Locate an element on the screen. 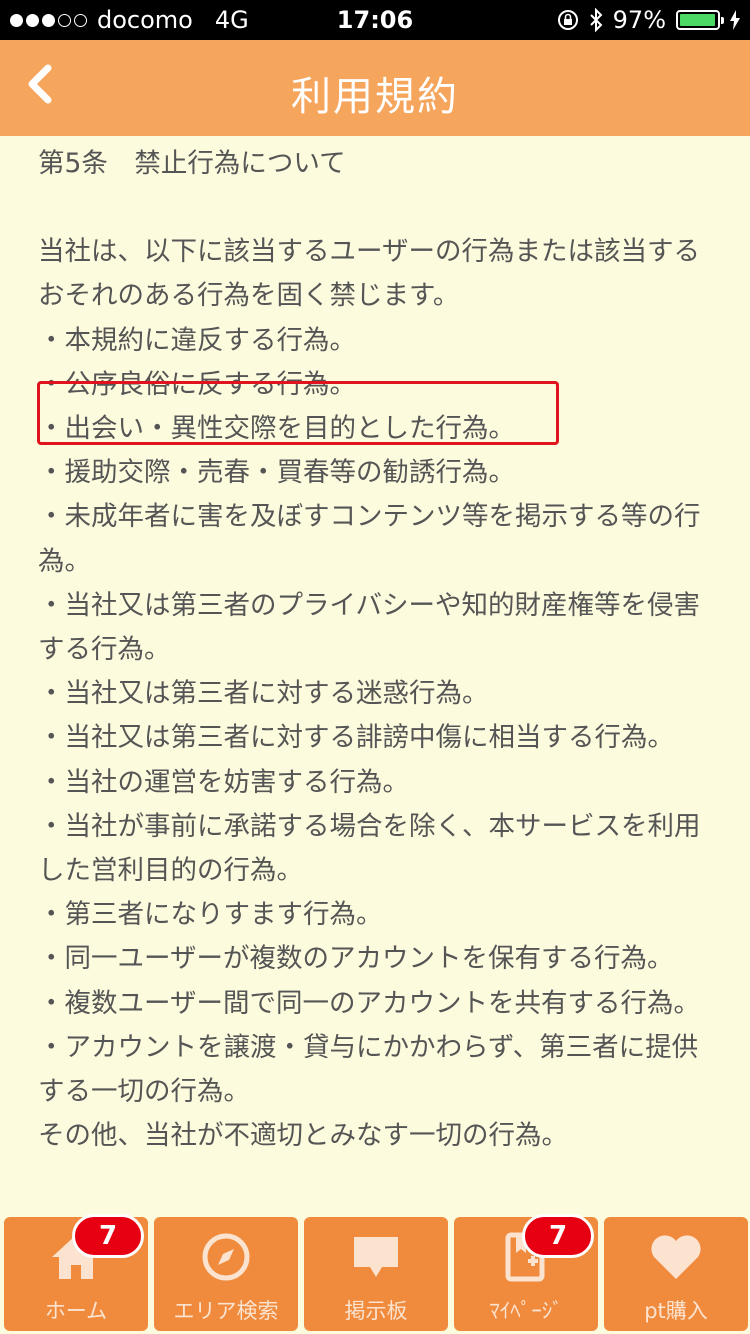  speech-bubble-icon is located at coordinates (376, 1257).